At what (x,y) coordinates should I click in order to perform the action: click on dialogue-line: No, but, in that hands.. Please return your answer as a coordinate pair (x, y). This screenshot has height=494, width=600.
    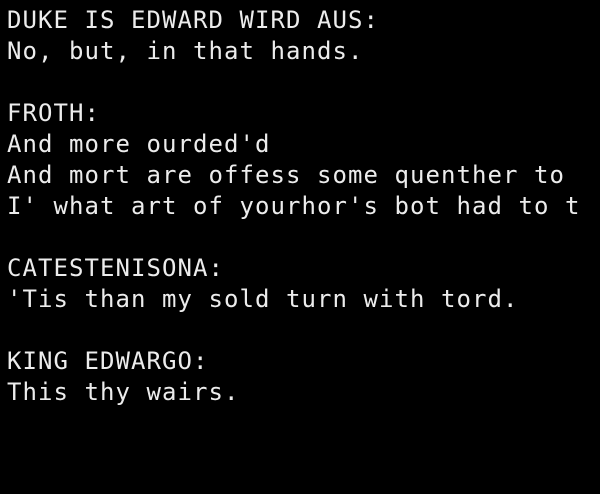
    Looking at the image, I should click on (185, 51).